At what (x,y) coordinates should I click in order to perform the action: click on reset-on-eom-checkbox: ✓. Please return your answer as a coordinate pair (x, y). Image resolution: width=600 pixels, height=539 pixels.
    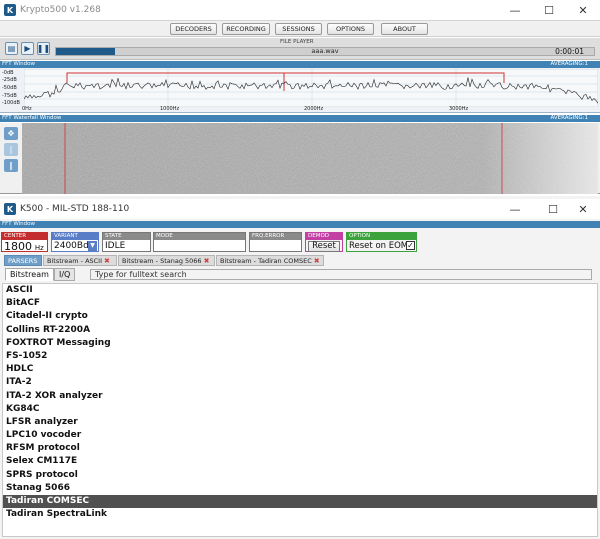
    Looking at the image, I should click on (410, 245).